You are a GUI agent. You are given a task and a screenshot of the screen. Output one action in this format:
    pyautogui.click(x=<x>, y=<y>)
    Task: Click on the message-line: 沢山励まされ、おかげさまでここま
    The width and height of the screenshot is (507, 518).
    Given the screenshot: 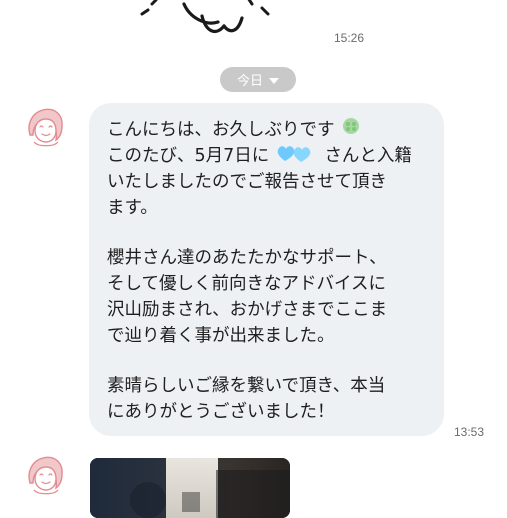 What is the action you would take?
    pyautogui.click(x=247, y=310)
    